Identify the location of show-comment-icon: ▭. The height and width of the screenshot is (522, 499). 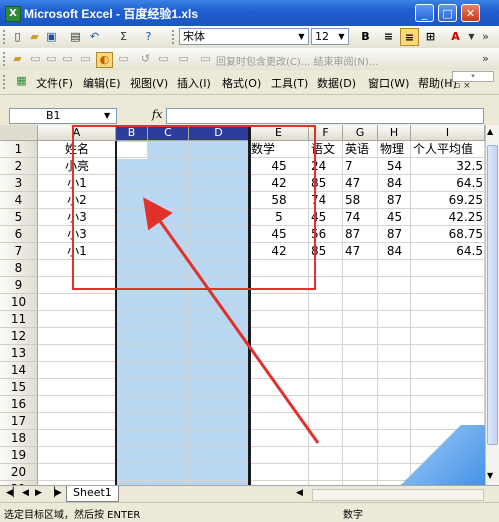
(35, 59).